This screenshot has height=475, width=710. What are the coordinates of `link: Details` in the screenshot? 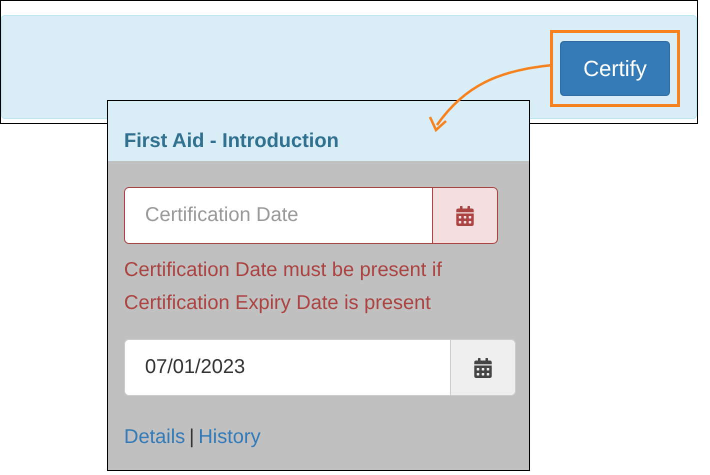 It's located at (155, 437).